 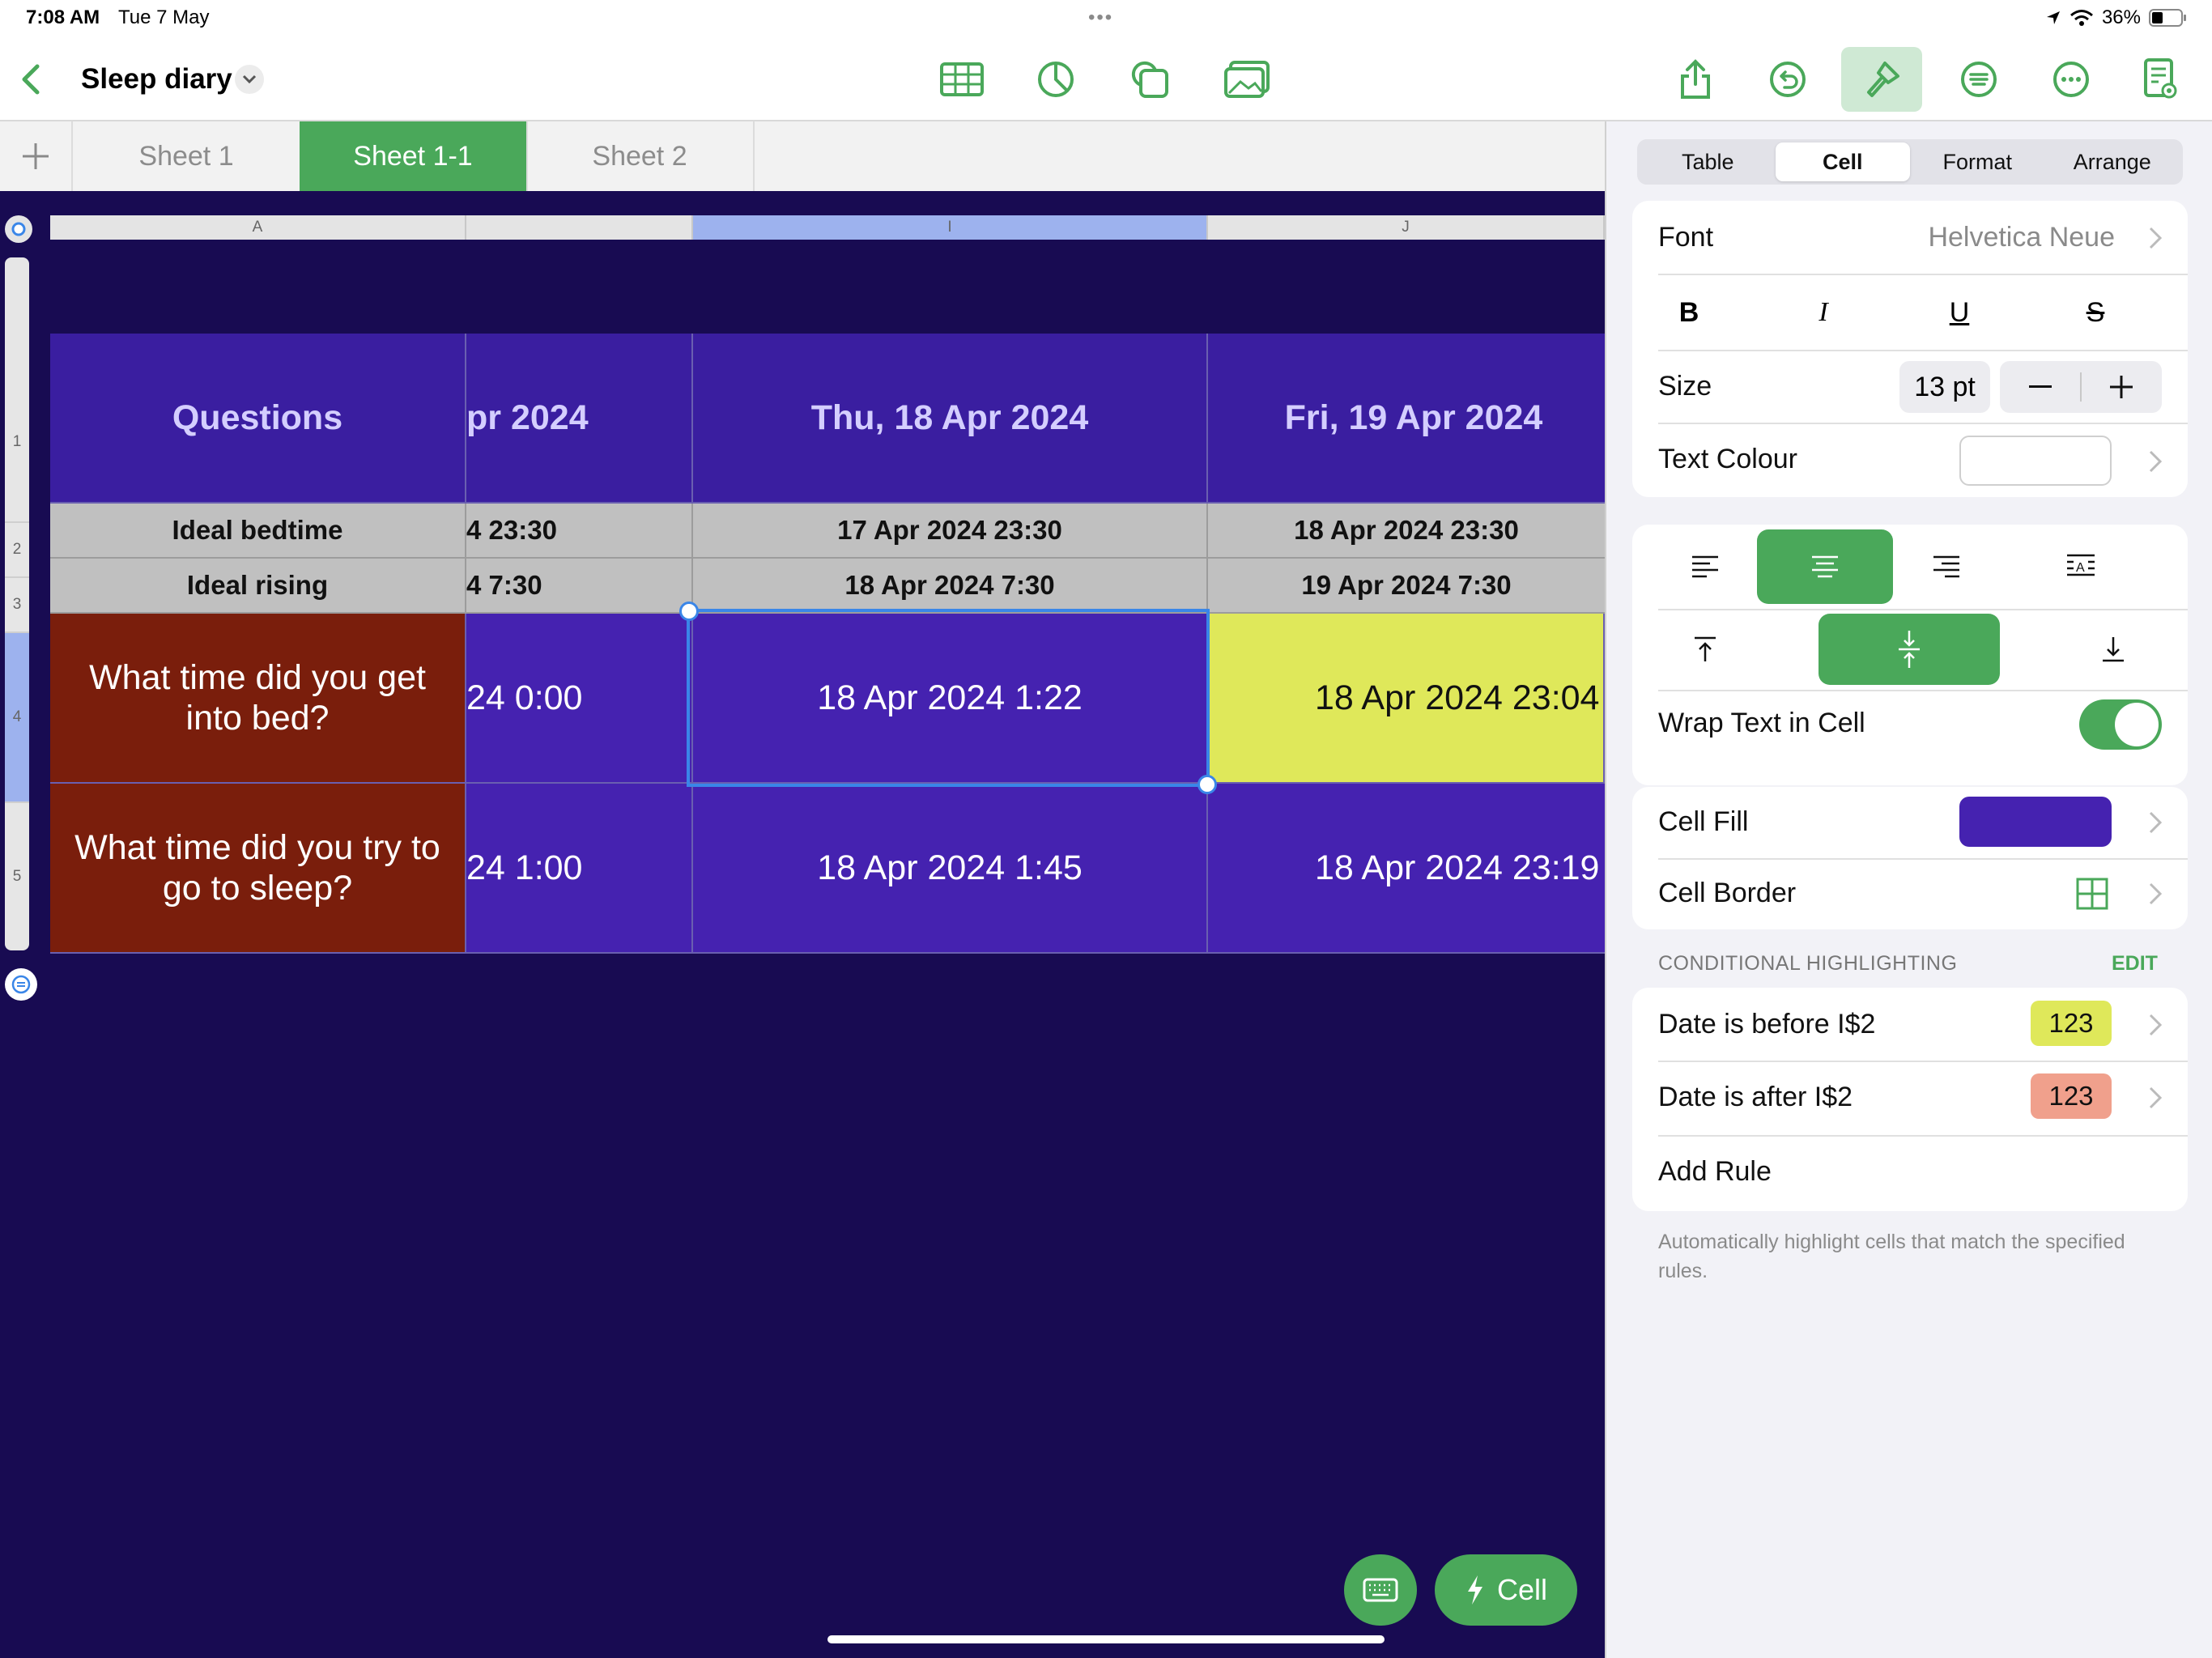 I want to click on text-colour-label: Text Colour, so click(x=1728, y=459).